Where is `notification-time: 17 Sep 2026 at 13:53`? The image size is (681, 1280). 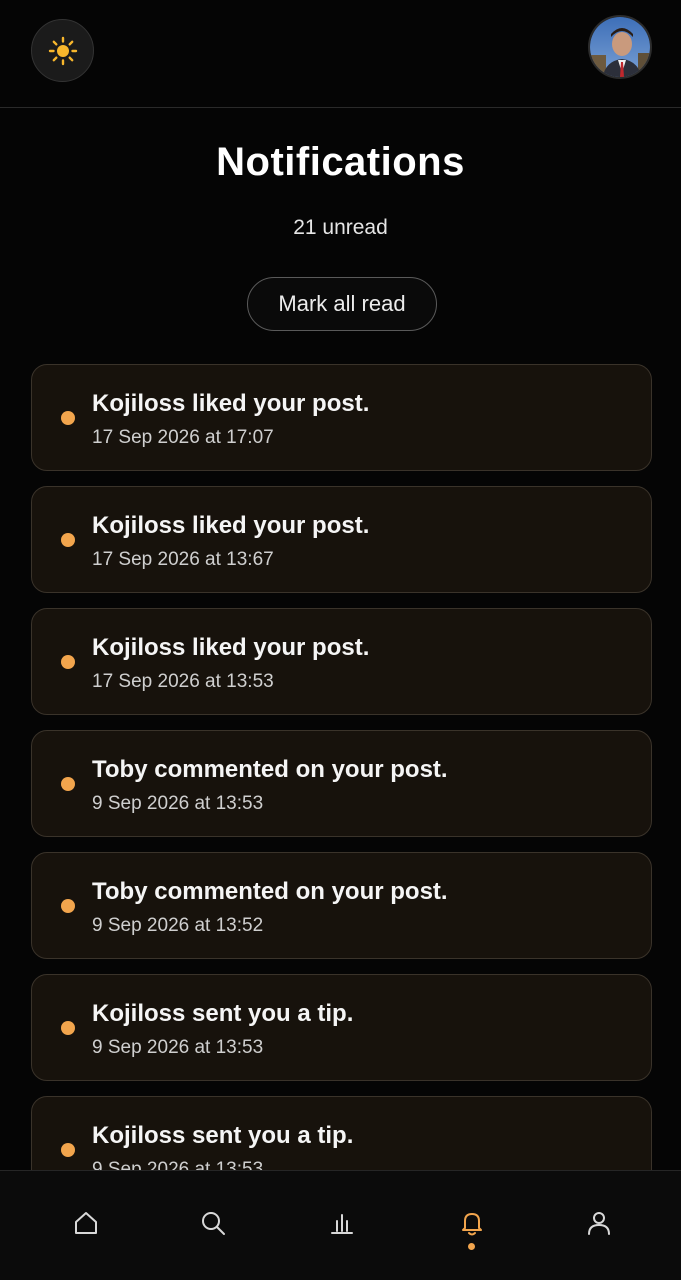 notification-time: 17 Sep 2026 at 13:53 is located at coordinates (183, 681).